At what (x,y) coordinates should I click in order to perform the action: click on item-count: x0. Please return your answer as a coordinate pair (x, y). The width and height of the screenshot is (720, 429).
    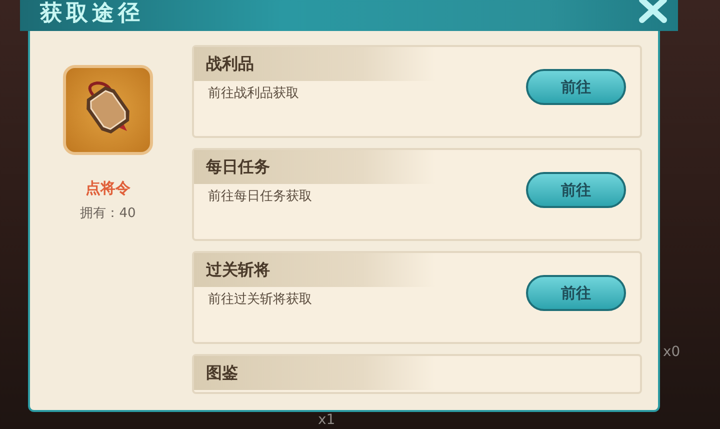
    Looking at the image, I should click on (671, 352).